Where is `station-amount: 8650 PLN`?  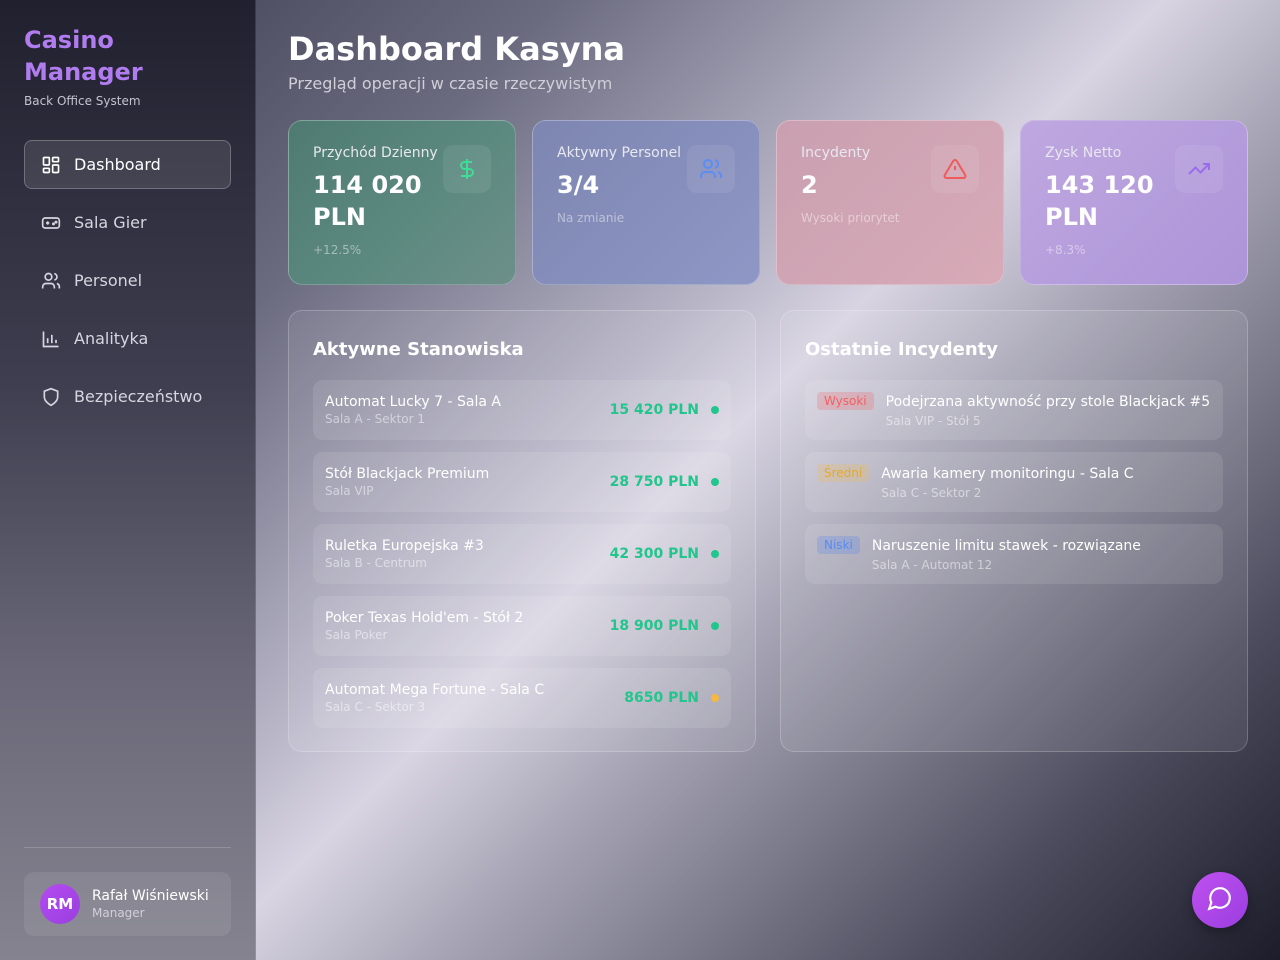 station-amount: 8650 PLN is located at coordinates (661, 698).